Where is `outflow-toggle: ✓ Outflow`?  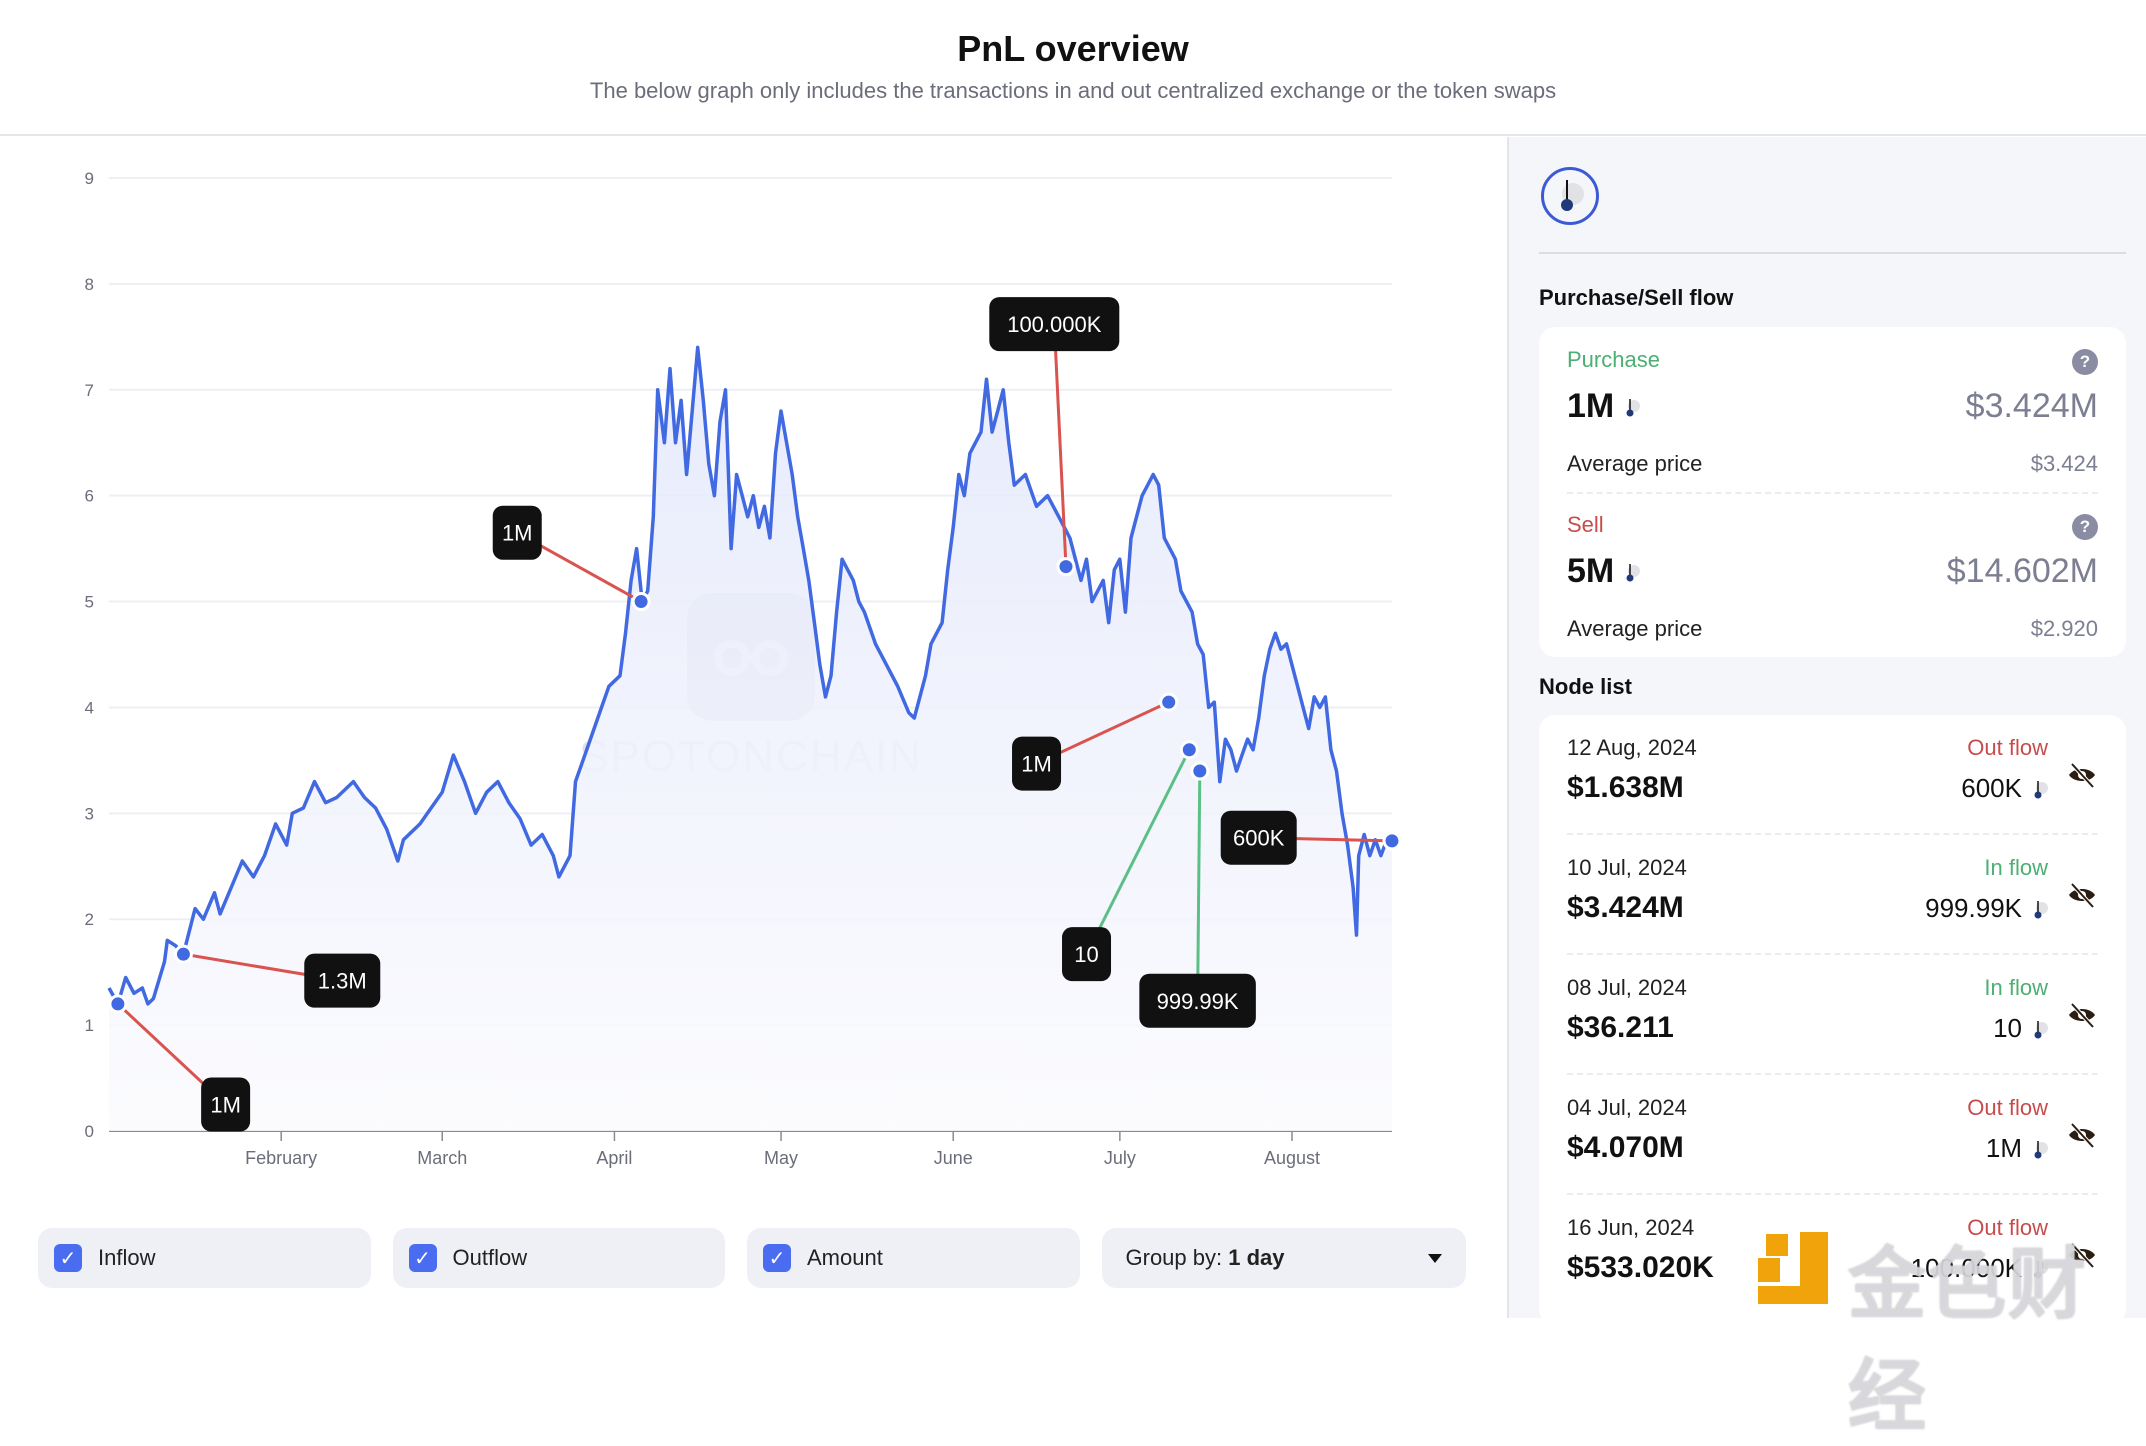 outflow-toggle: ✓ Outflow is located at coordinates (558, 1258).